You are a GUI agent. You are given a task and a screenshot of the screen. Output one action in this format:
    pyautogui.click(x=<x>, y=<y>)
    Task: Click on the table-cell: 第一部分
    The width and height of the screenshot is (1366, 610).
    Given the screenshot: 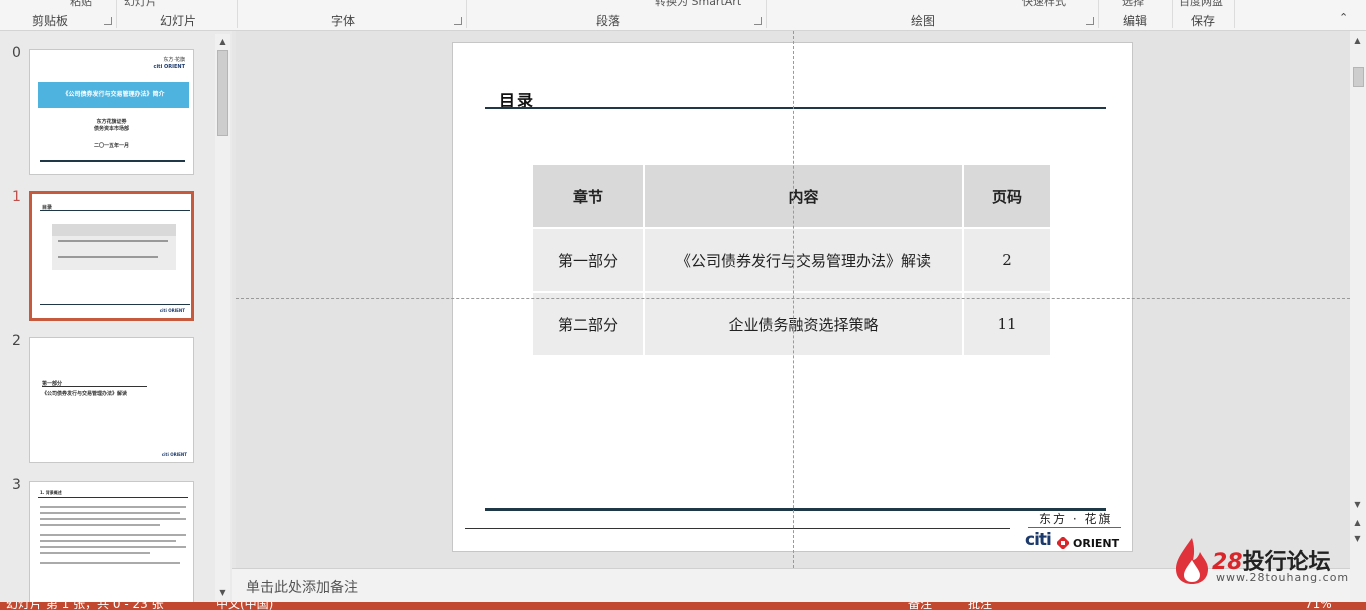 What is the action you would take?
    pyautogui.click(x=588, y=260)
    